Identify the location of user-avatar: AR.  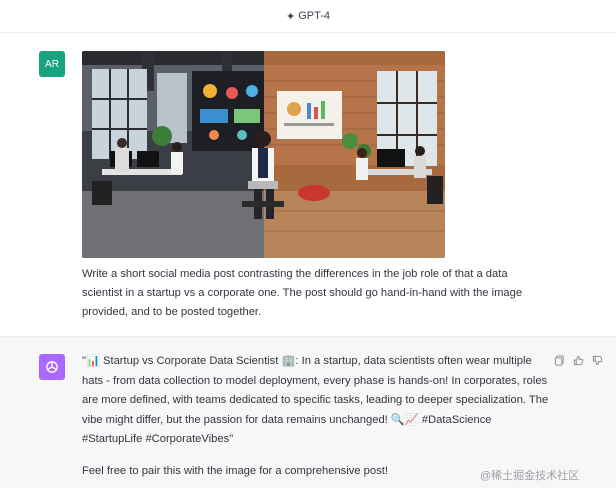
(52, 64).